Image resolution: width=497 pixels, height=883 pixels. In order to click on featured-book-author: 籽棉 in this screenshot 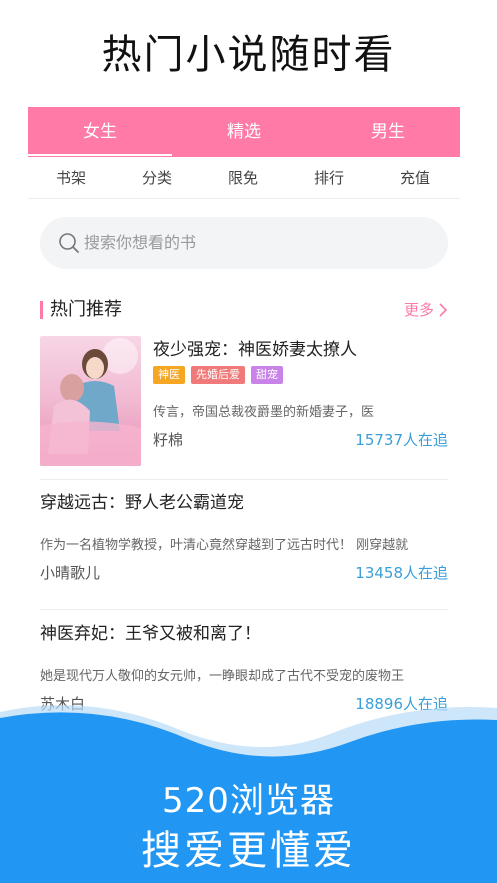, I will do `click(168, 440)`.